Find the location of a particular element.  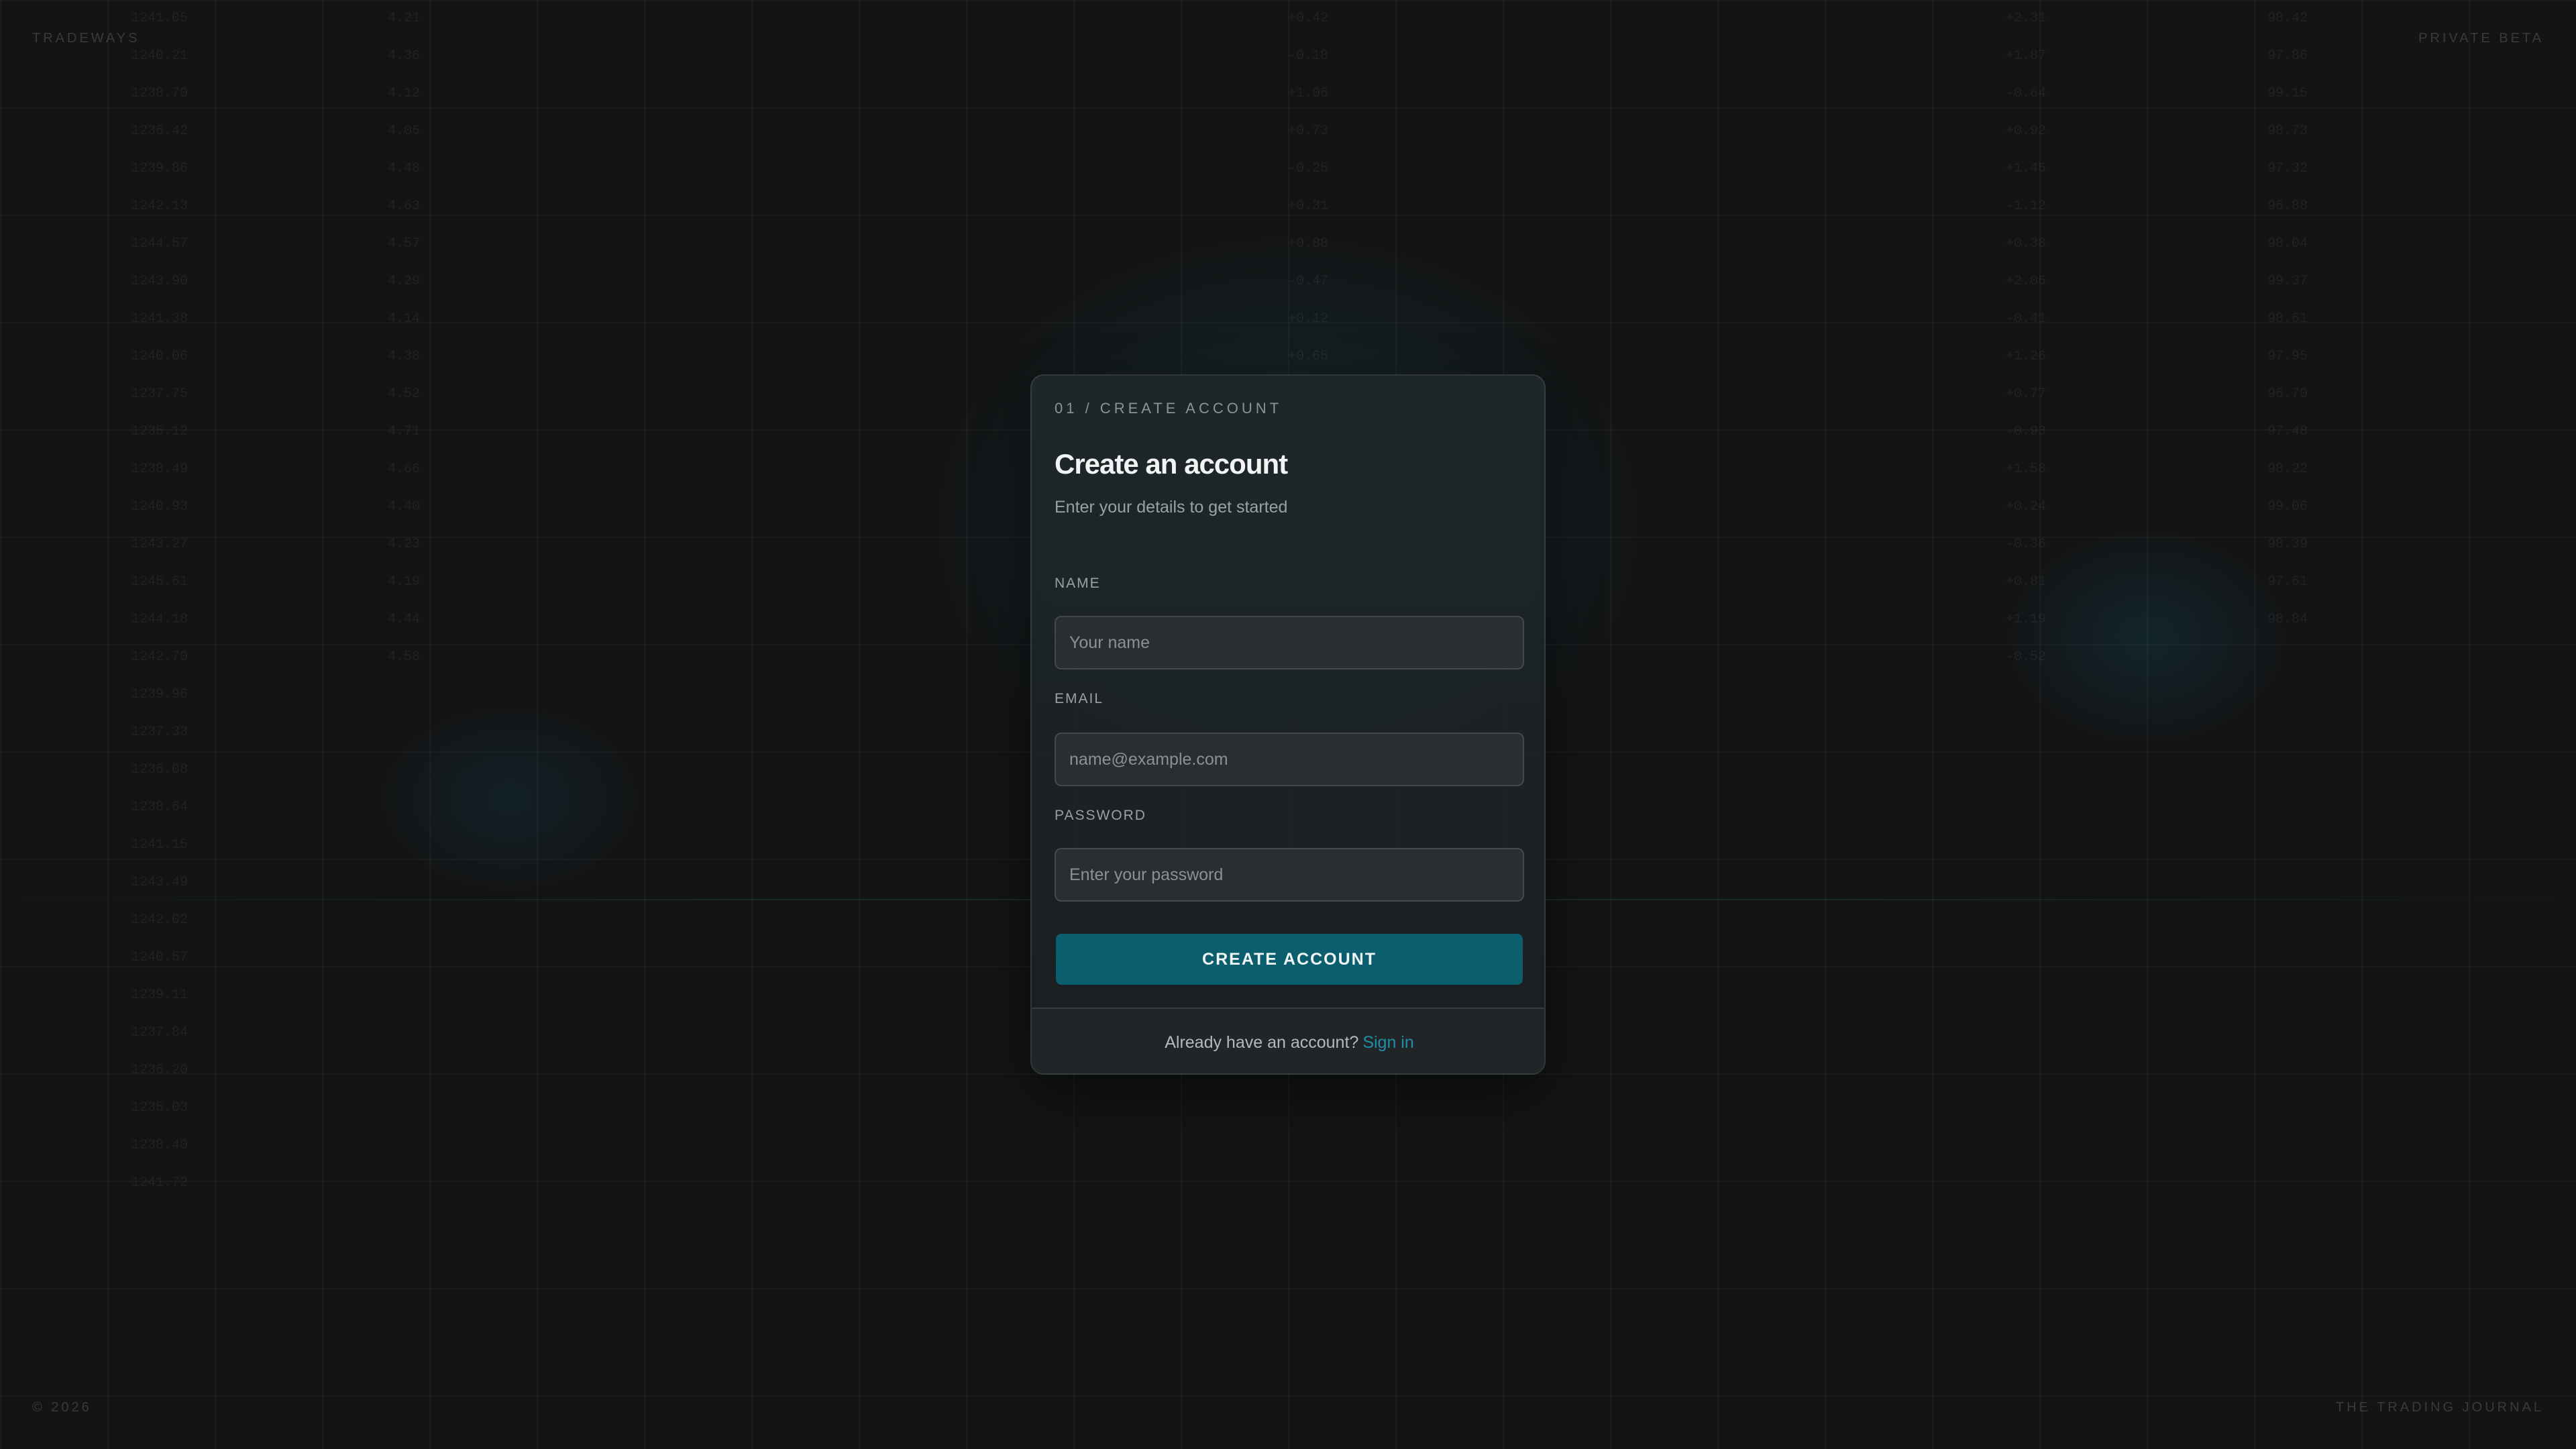

form-subtitle: Enter your details to get started is located at coordinates (1171, 507).